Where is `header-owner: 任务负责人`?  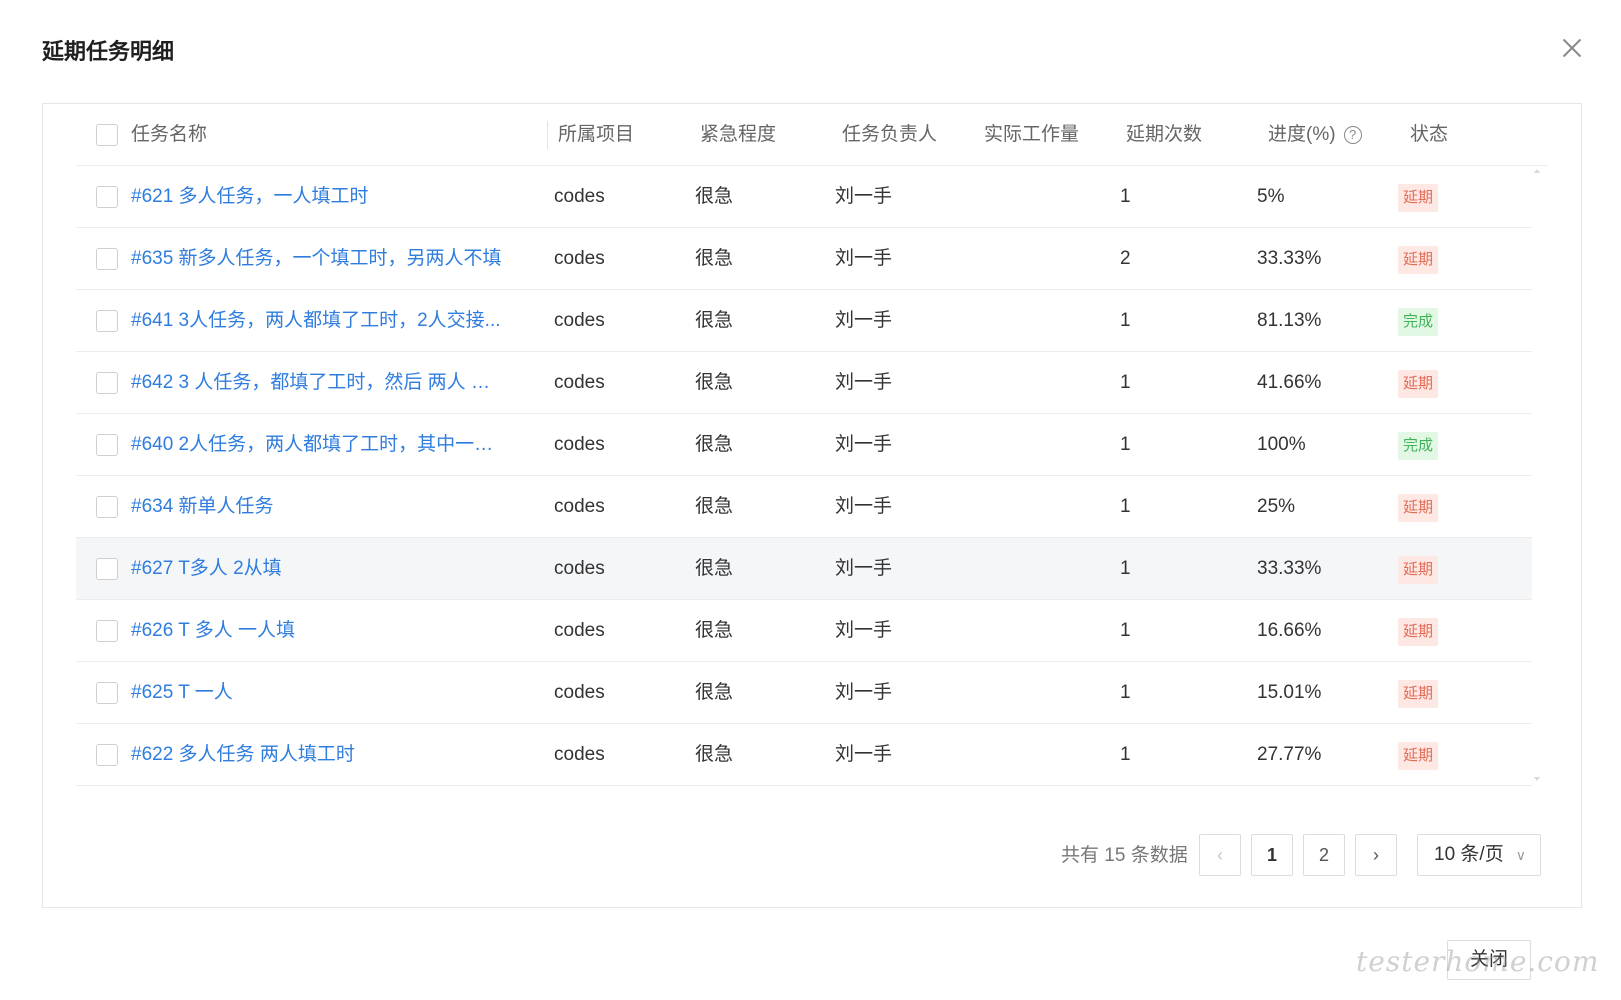 header-owner: 任务负责人 is located at coordinates (890, 134).